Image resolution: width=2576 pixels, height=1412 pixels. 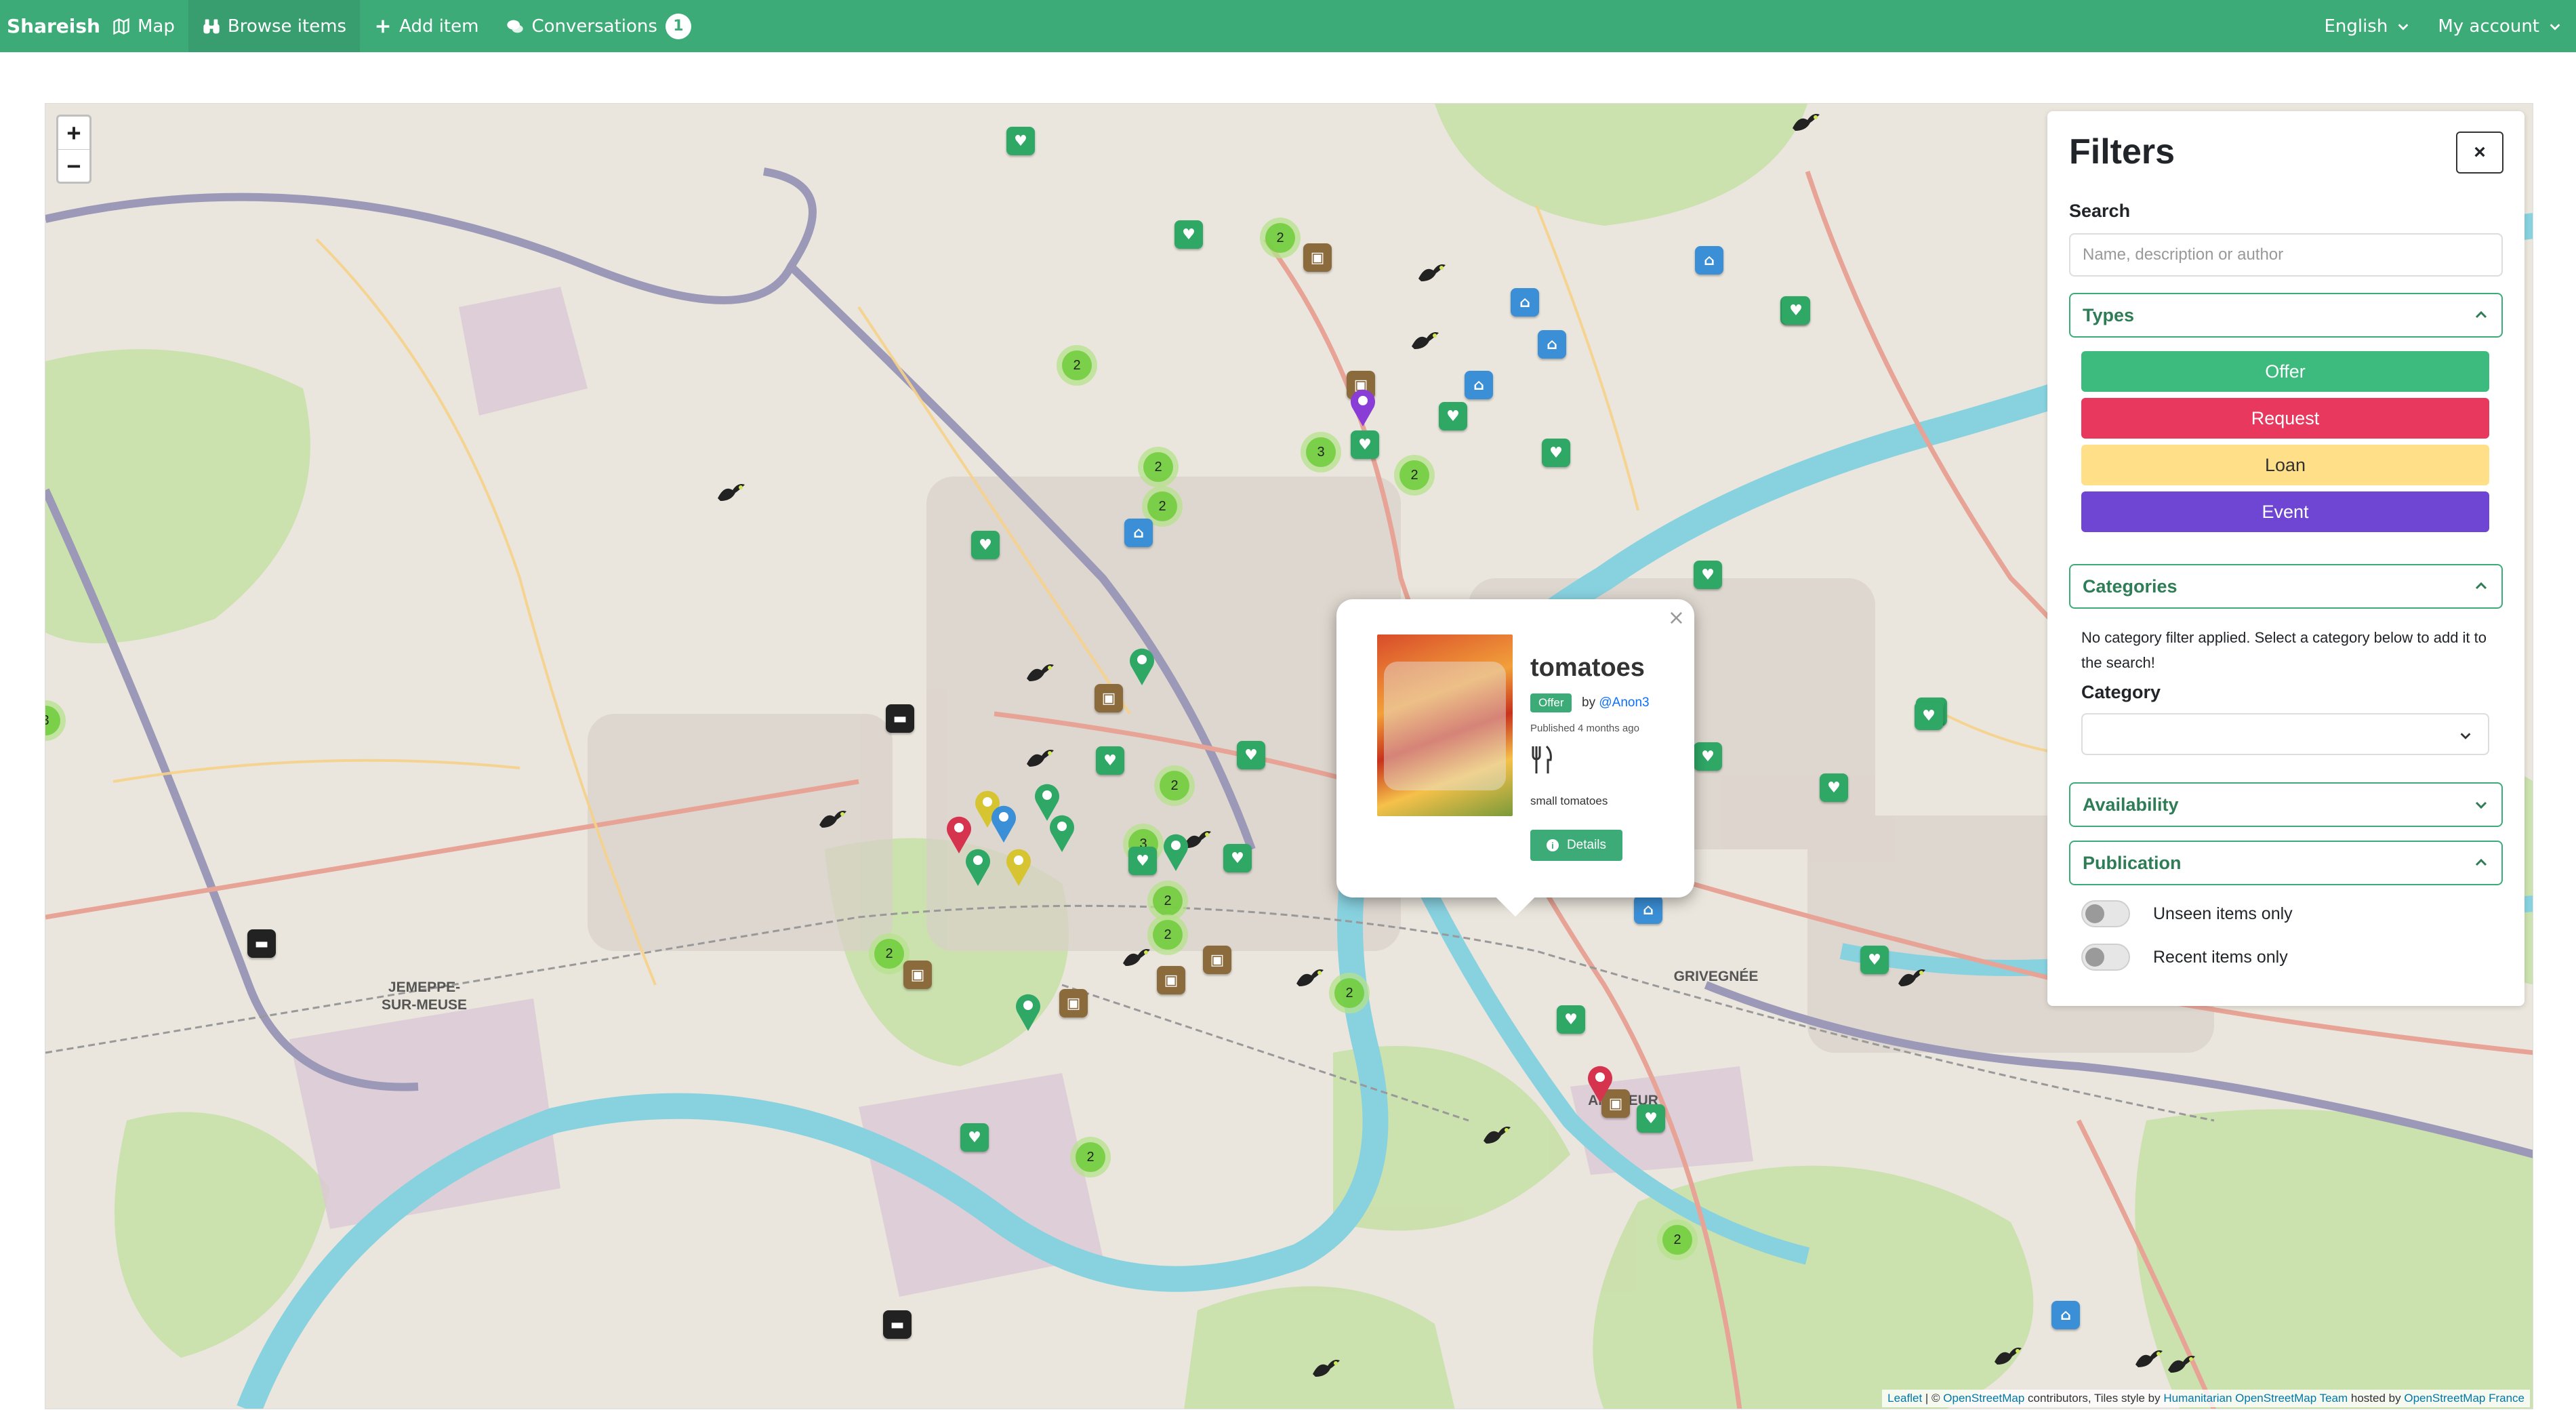 What do you see at coordinates (143, 26) in the screenshot?
I see `nav-map: Map` at bounding box center [143, 26].